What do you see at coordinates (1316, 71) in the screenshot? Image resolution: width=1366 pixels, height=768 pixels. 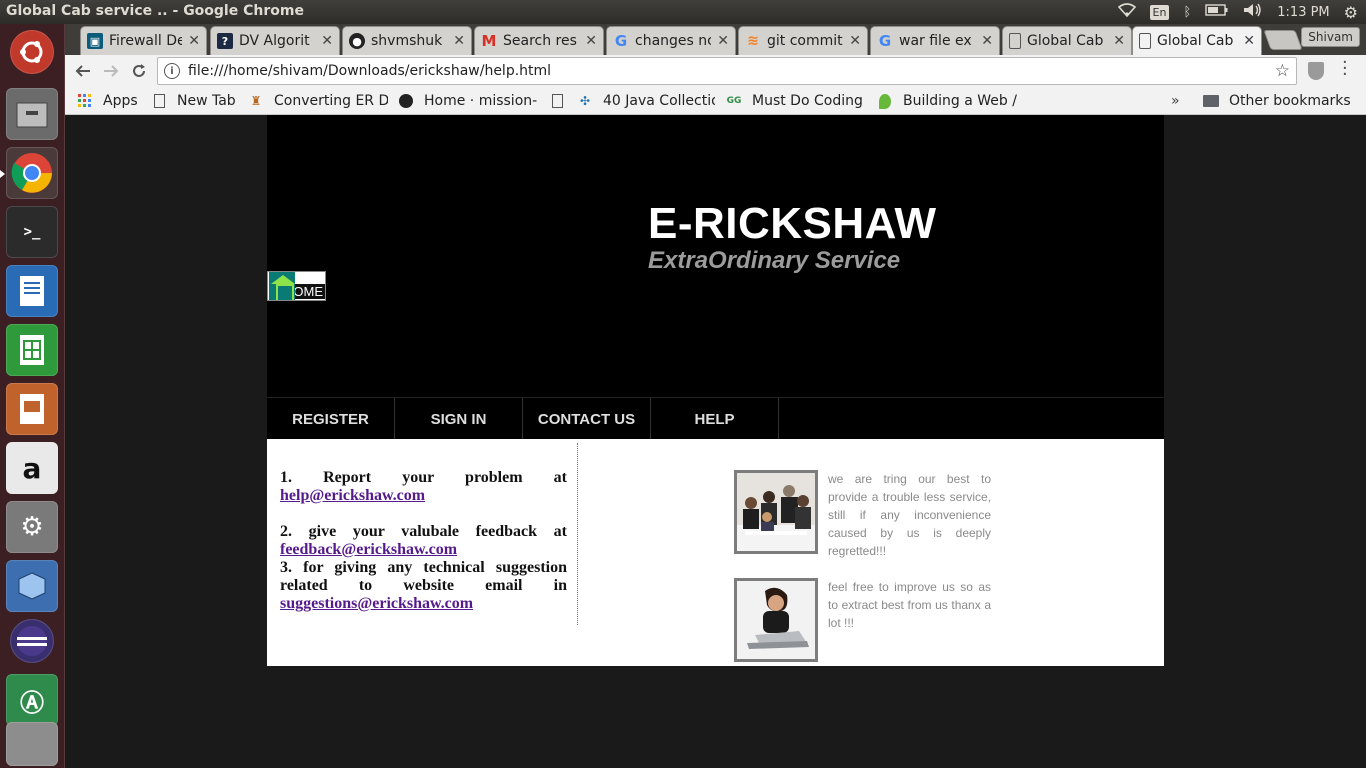 I see `extension-shield-icon` at bounding box center [1316, 71].